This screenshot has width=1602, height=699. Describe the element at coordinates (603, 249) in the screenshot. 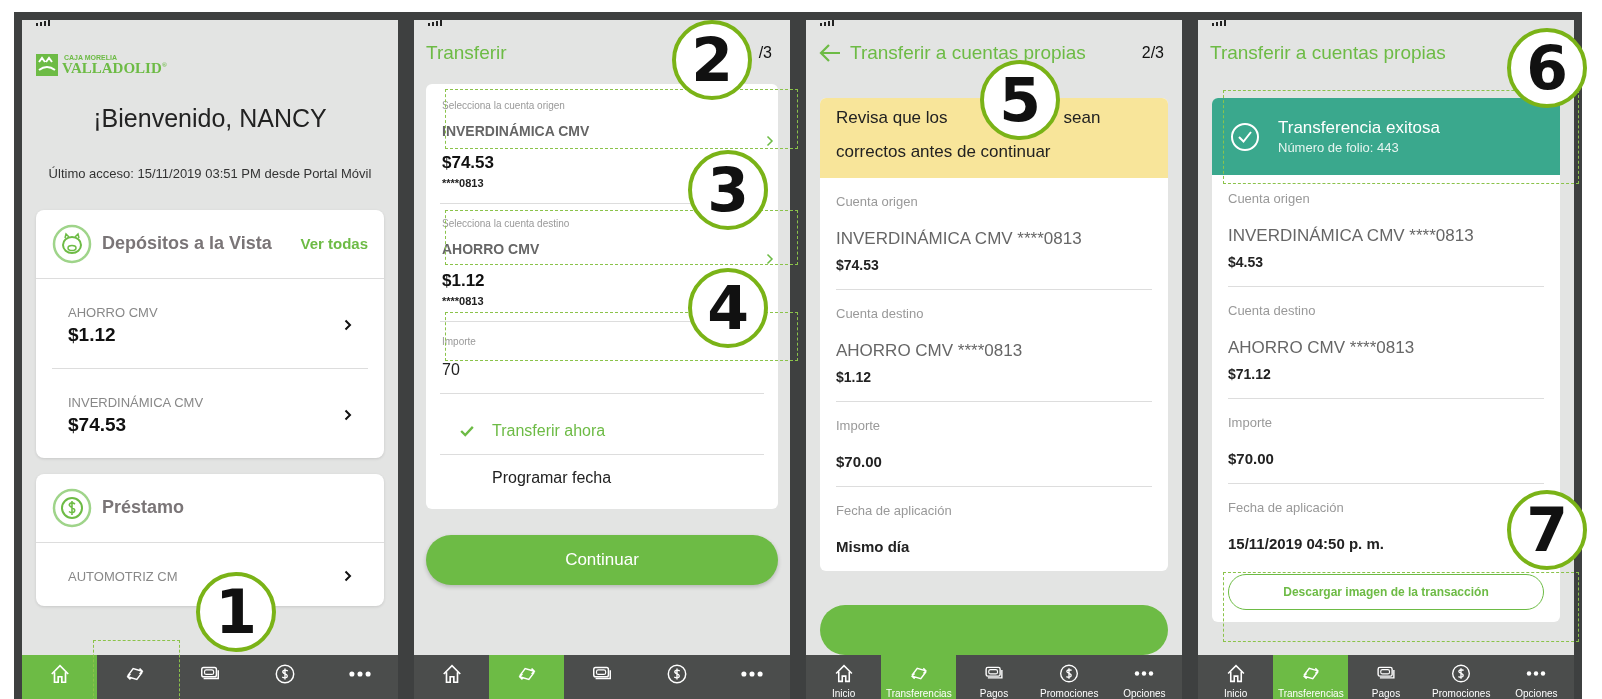

I see `account-select: AHORRO CMV` at that location.